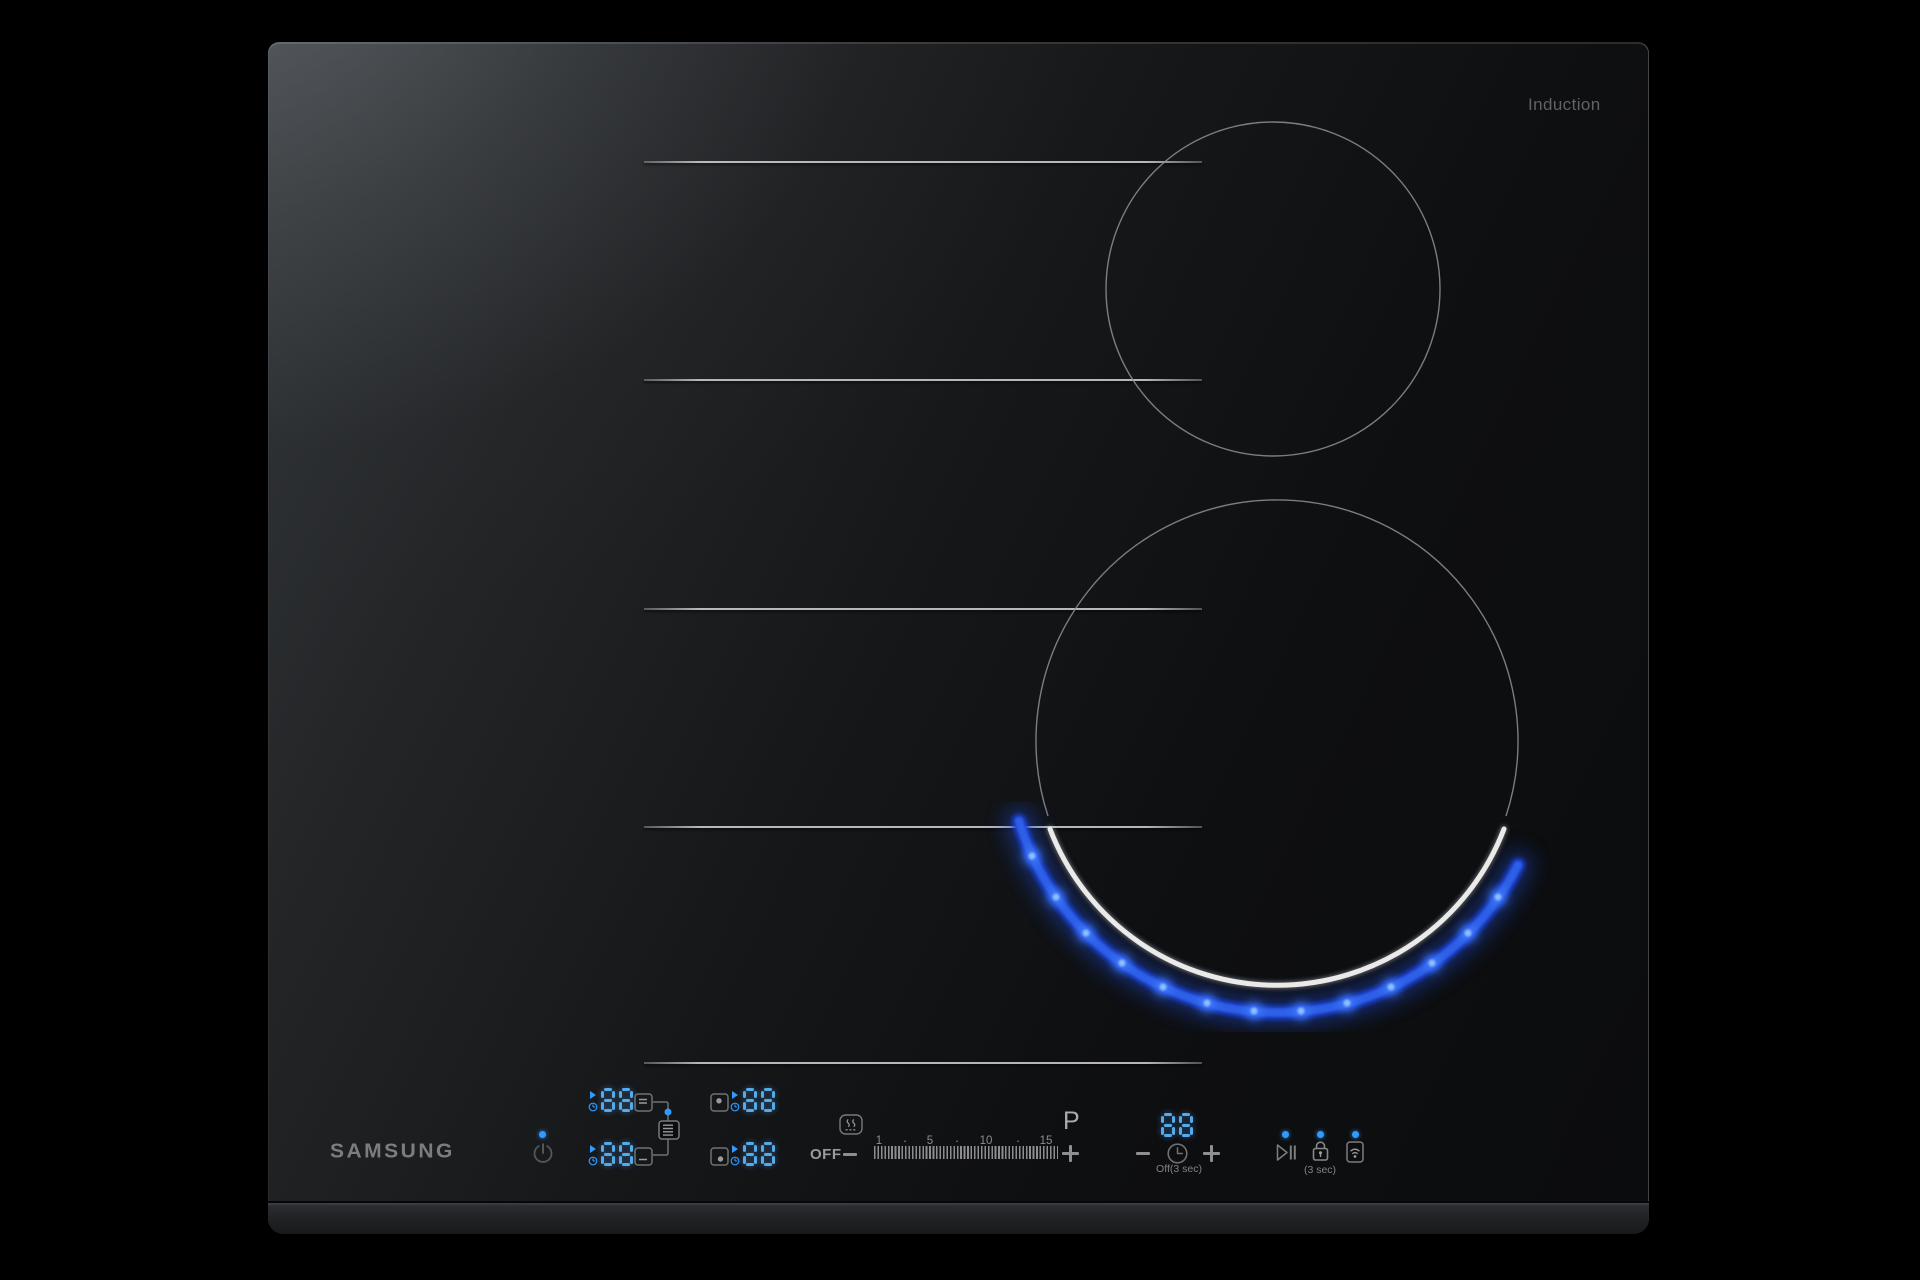 This screenshot has height=1280, width=1920. Describe the element at coordinates (1320, 1134) in the screenshot. I see `lock-indicator-dot` at that location.